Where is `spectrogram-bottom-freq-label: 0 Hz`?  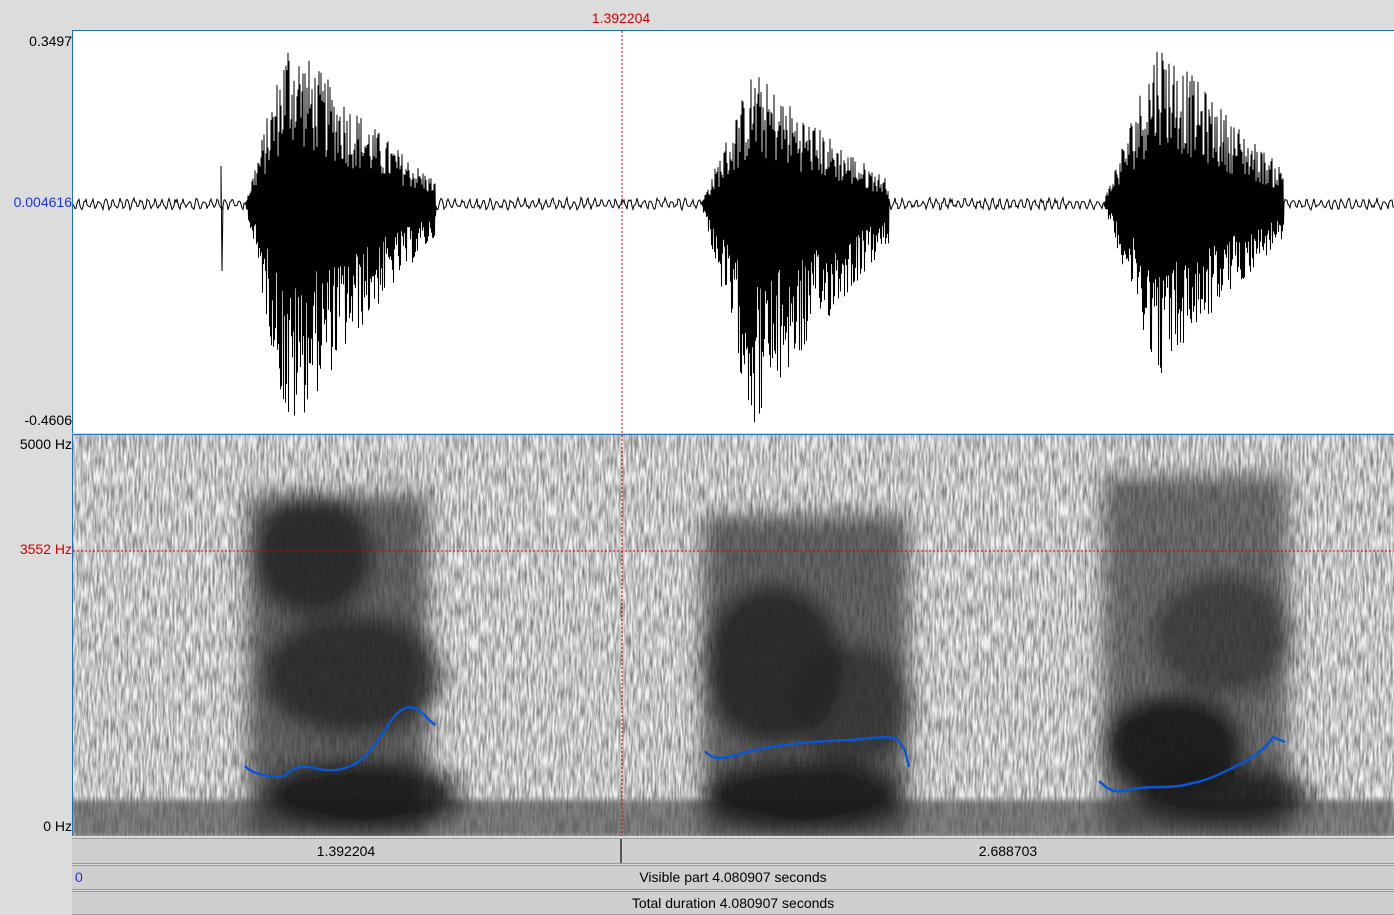 spectrogram-bottom-freq-label: 0 Hz is located at coordinates (57, 826).